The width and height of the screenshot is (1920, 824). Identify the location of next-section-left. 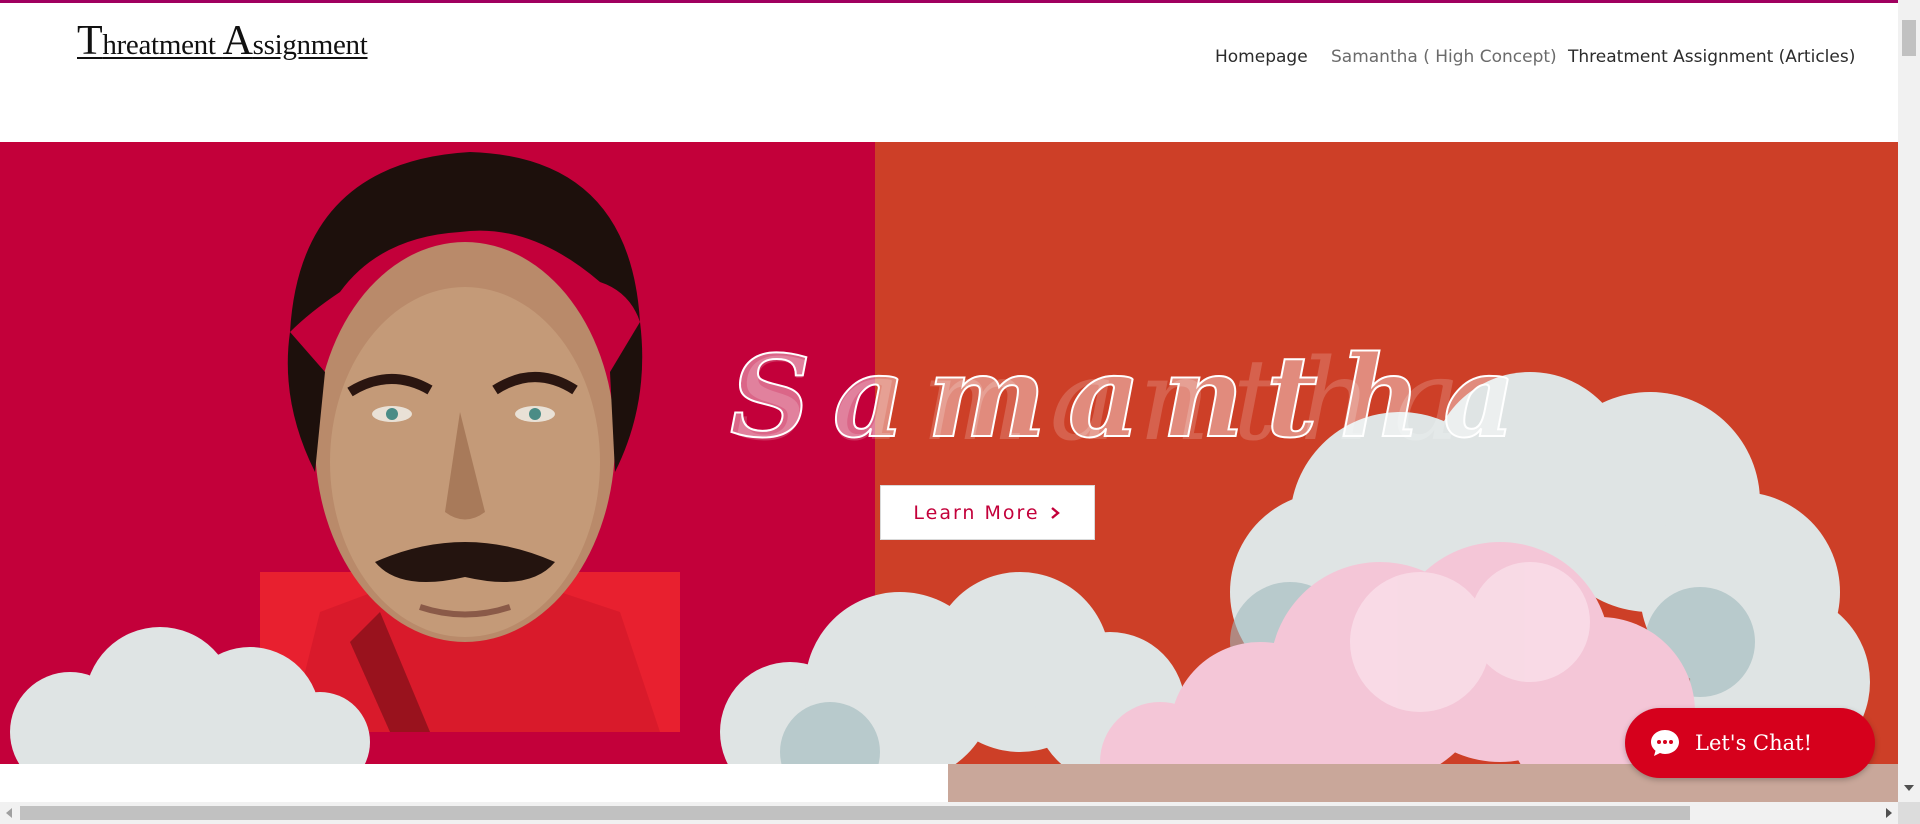
(474, 783).